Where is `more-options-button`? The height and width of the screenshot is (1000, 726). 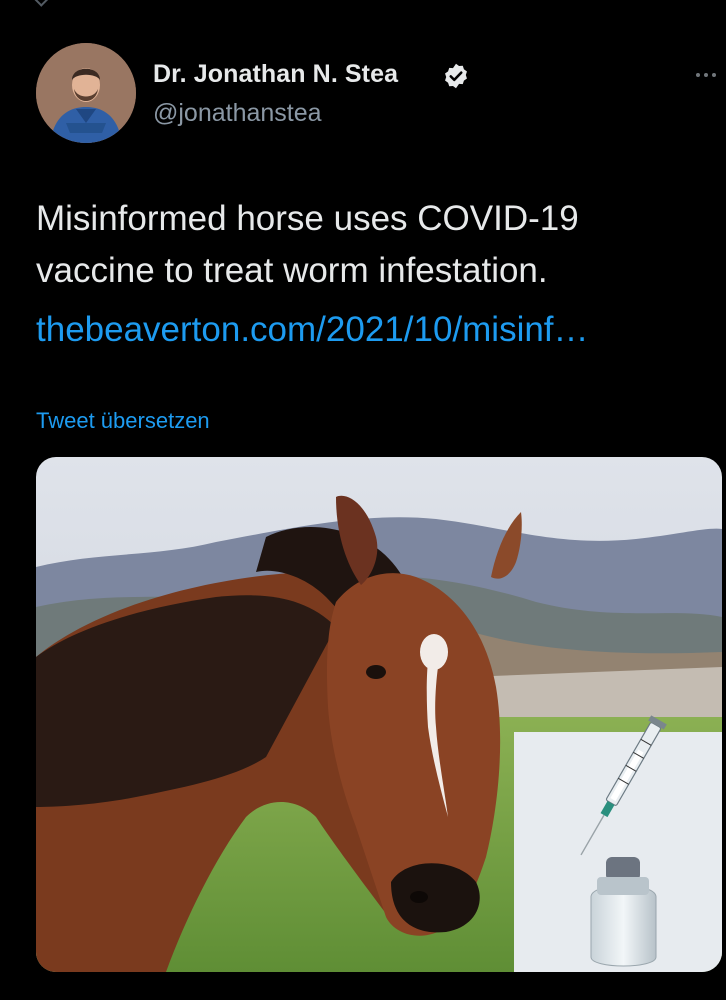
more-options-button is located at coordinates (706, 75).